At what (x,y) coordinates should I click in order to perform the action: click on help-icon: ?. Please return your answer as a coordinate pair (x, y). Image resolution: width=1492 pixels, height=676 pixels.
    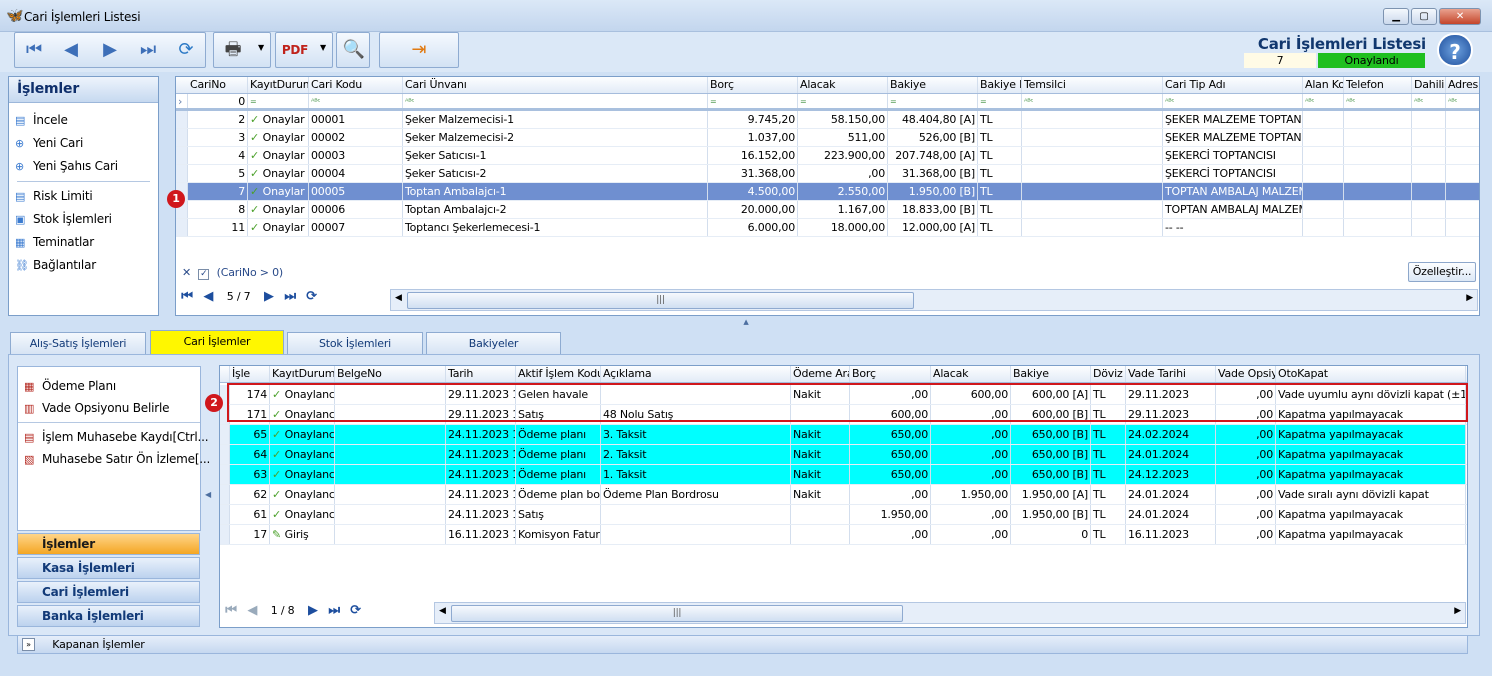
    Looking at the image, I should click on (1455, 50).